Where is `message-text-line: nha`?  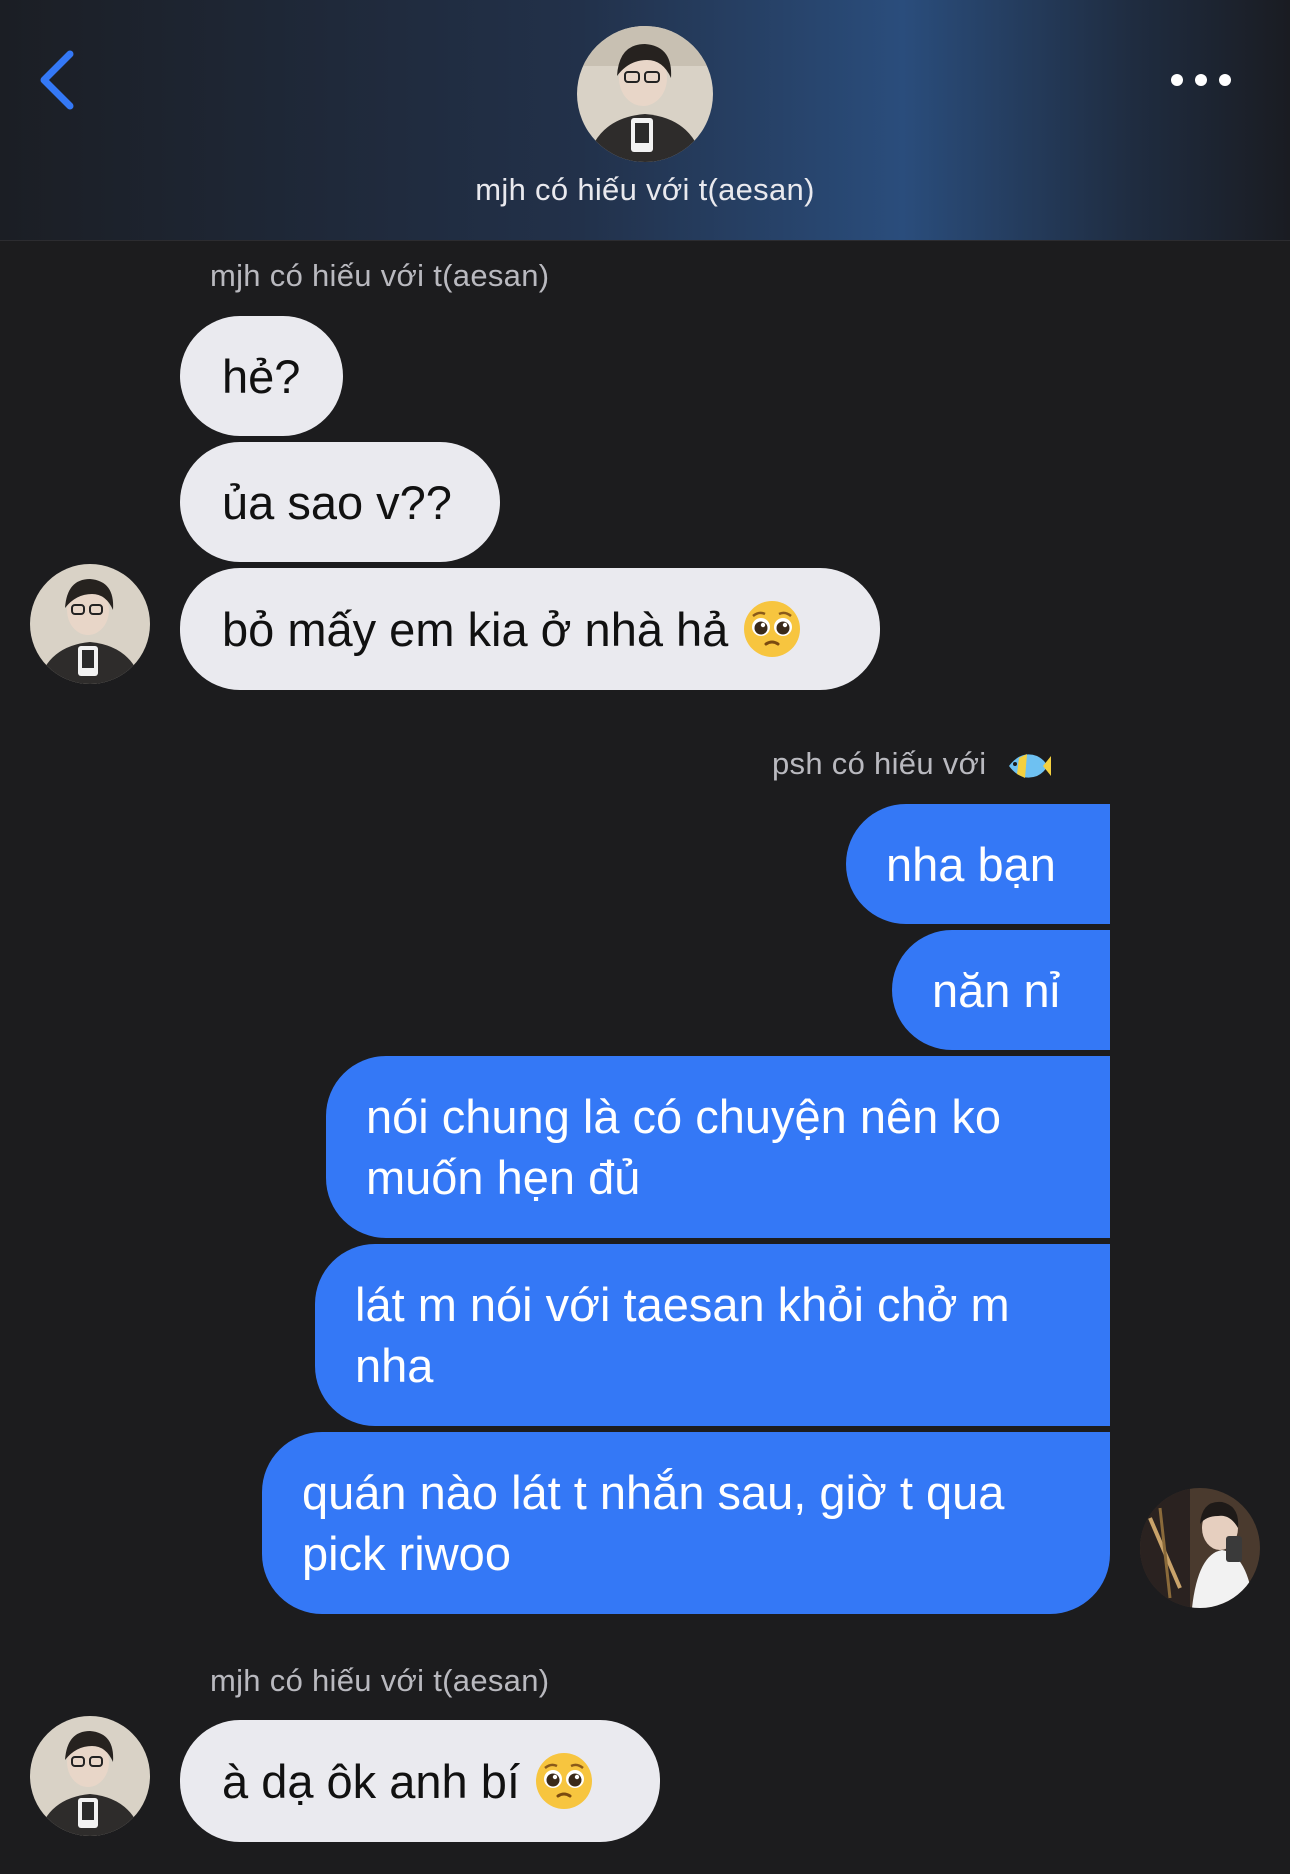 message-text-line: nha is located at coordinates (394, 1365).